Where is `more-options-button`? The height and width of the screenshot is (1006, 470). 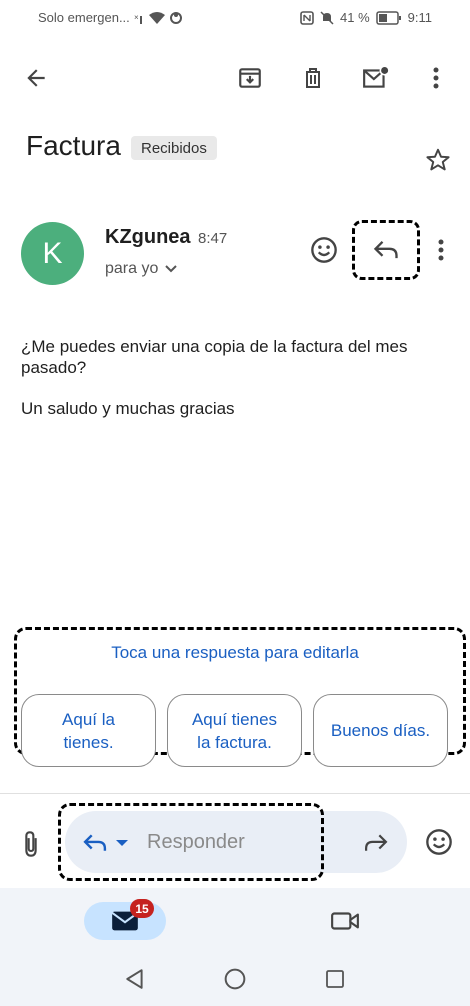
more-options-button is located at coordinates (436, 78).